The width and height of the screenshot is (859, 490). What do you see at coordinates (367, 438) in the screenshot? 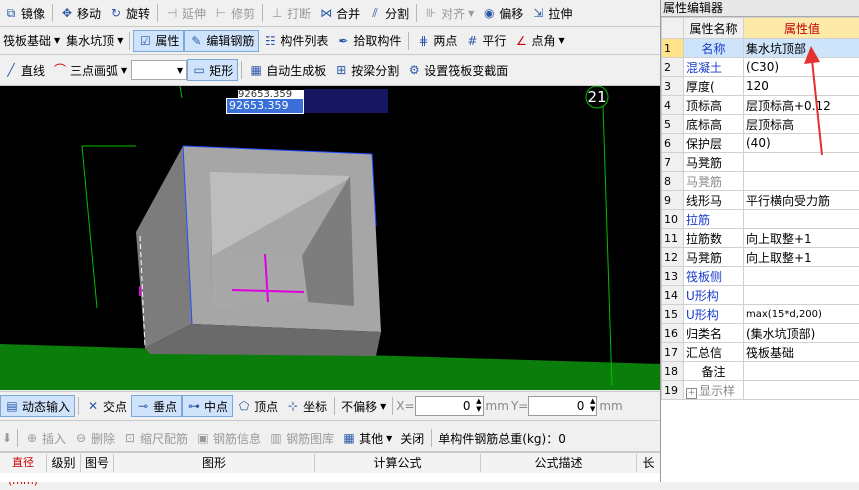
I see `other-menu-button: ▦其他▼` at bounding box center [367, 438].